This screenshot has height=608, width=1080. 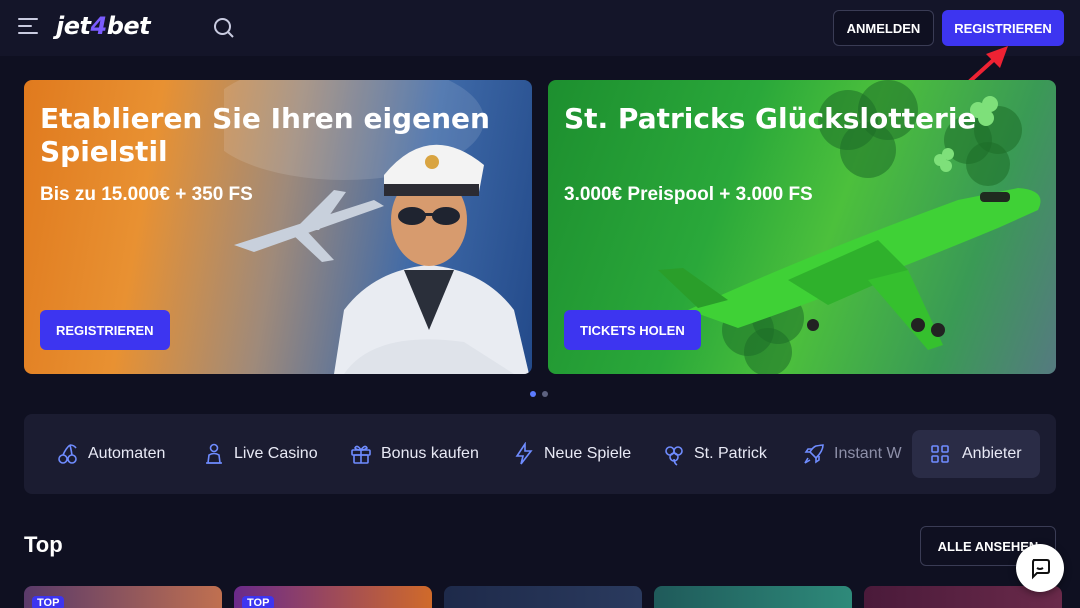 I want to click on cherries-icon, so click(x=67, y=454).